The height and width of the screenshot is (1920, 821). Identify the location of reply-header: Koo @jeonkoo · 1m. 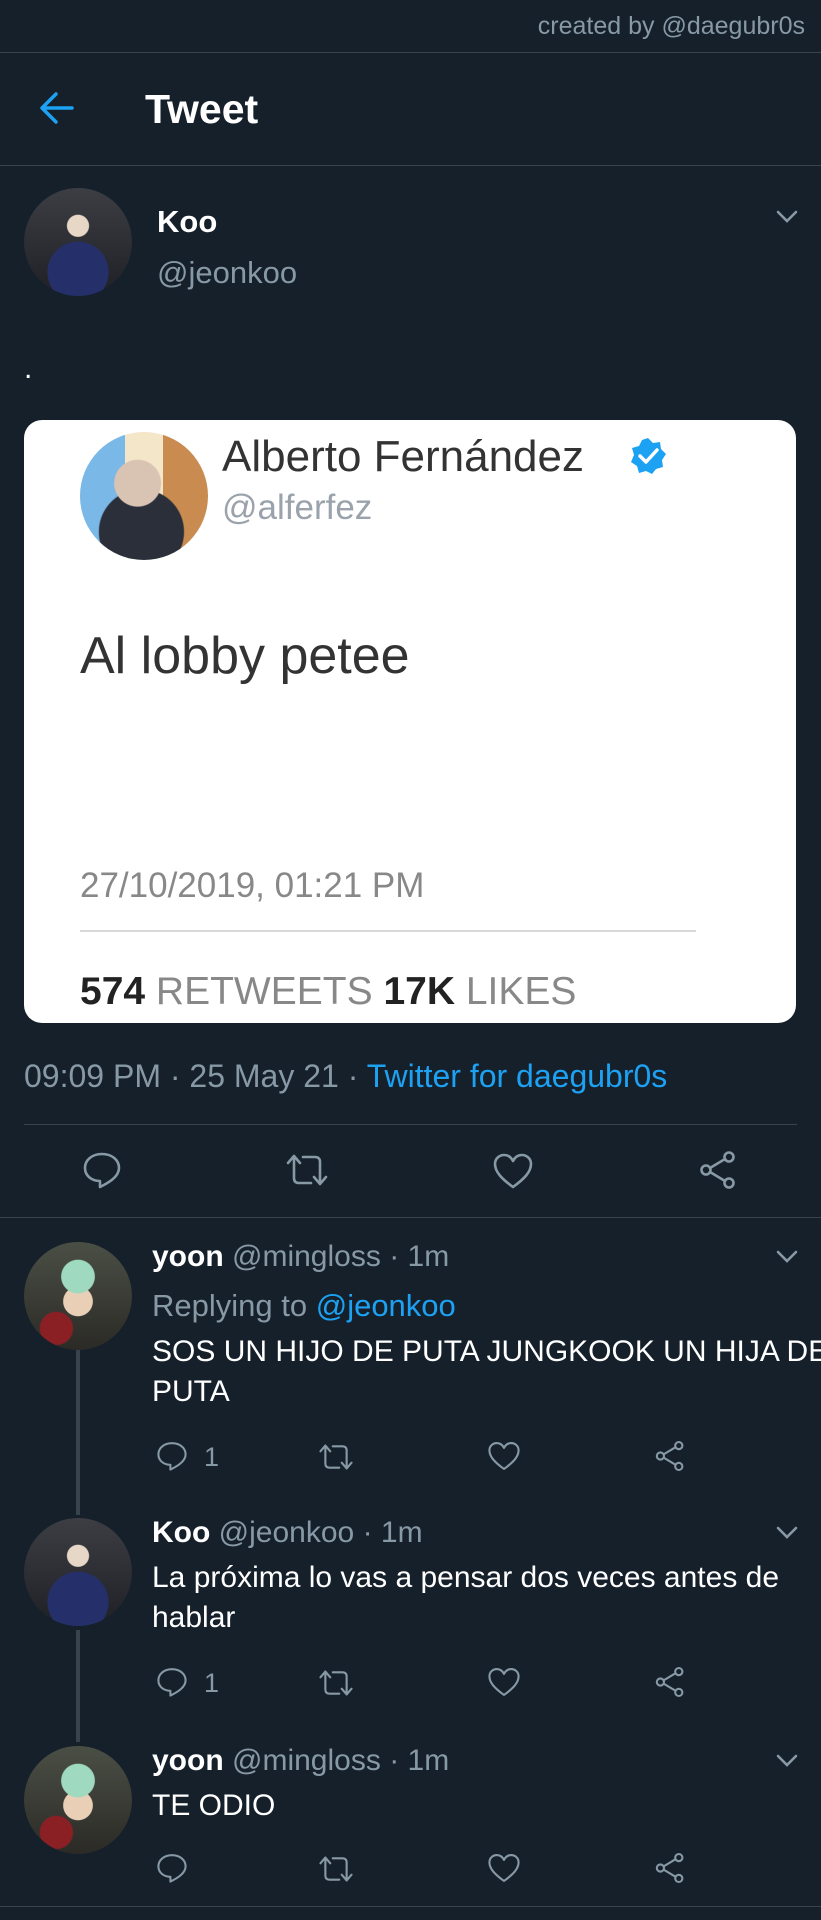
(287, 1533).